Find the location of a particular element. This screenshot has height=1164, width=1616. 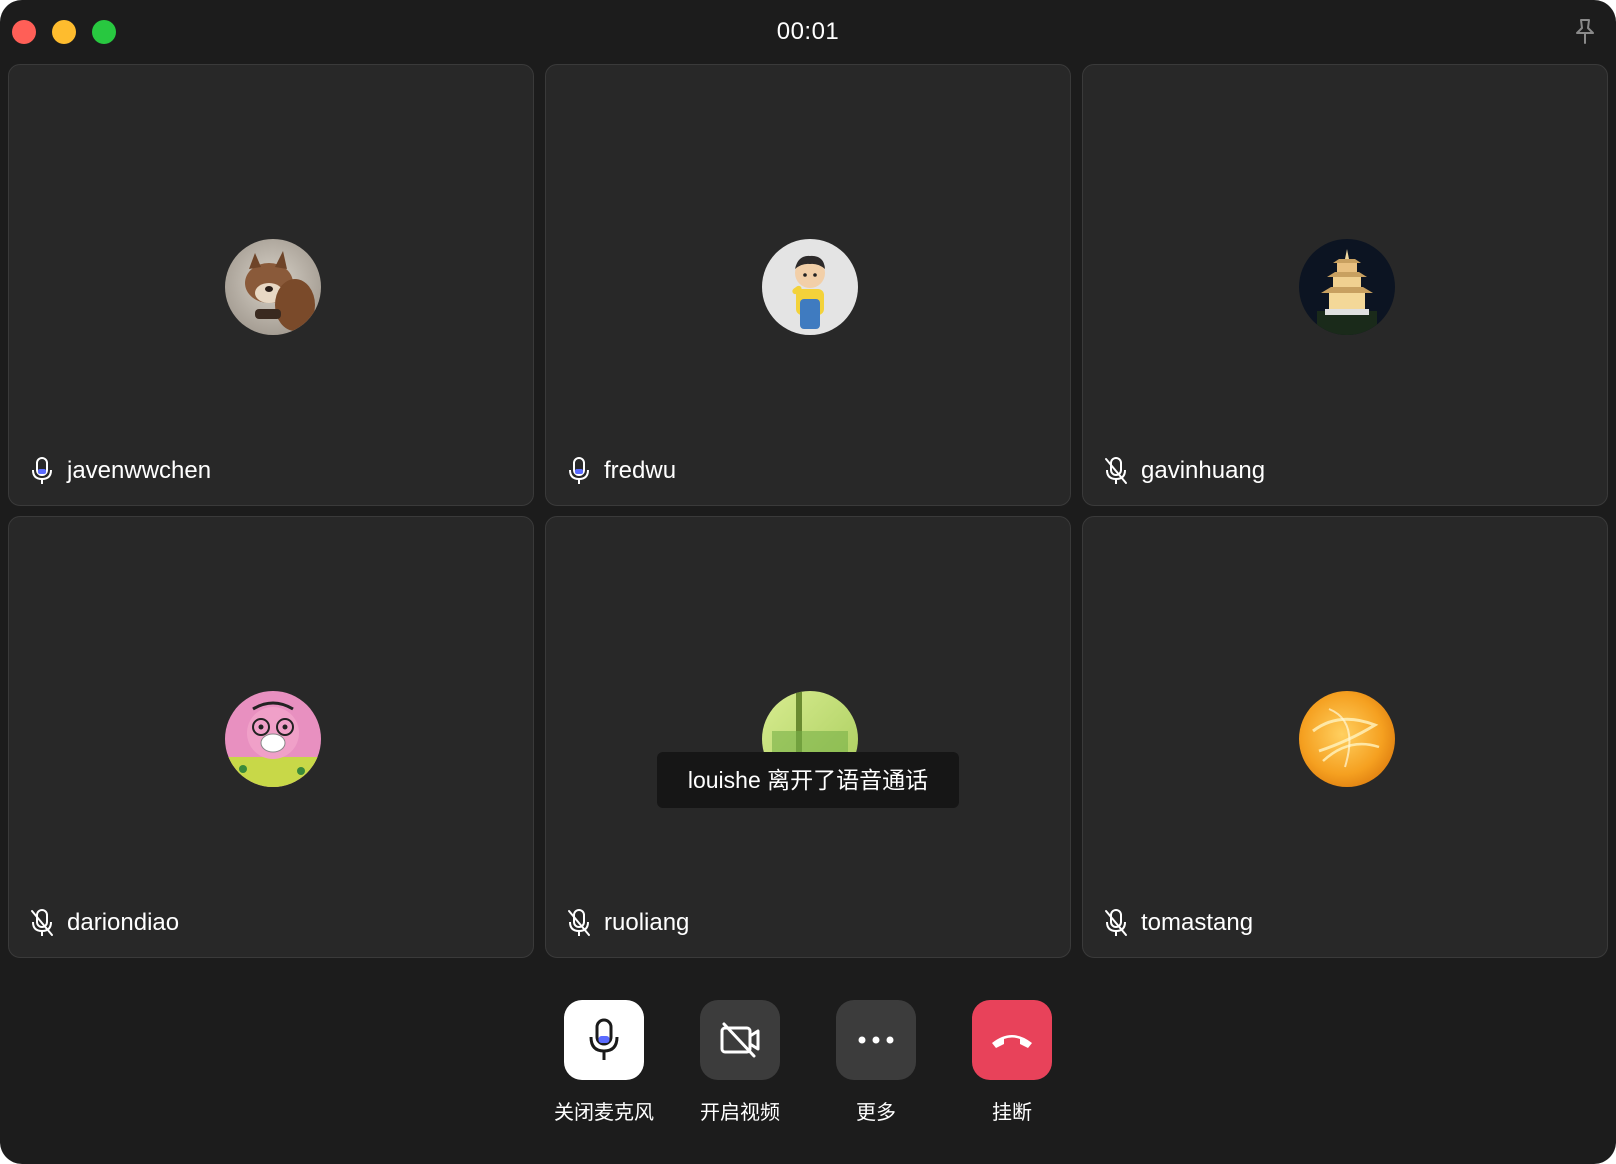

video-off-icon is located at coordinates (740, 1040).